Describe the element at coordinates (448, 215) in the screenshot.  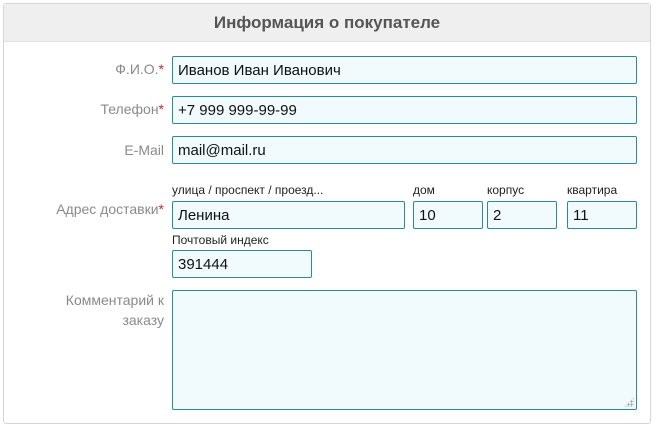
I see `house-input` at that location.